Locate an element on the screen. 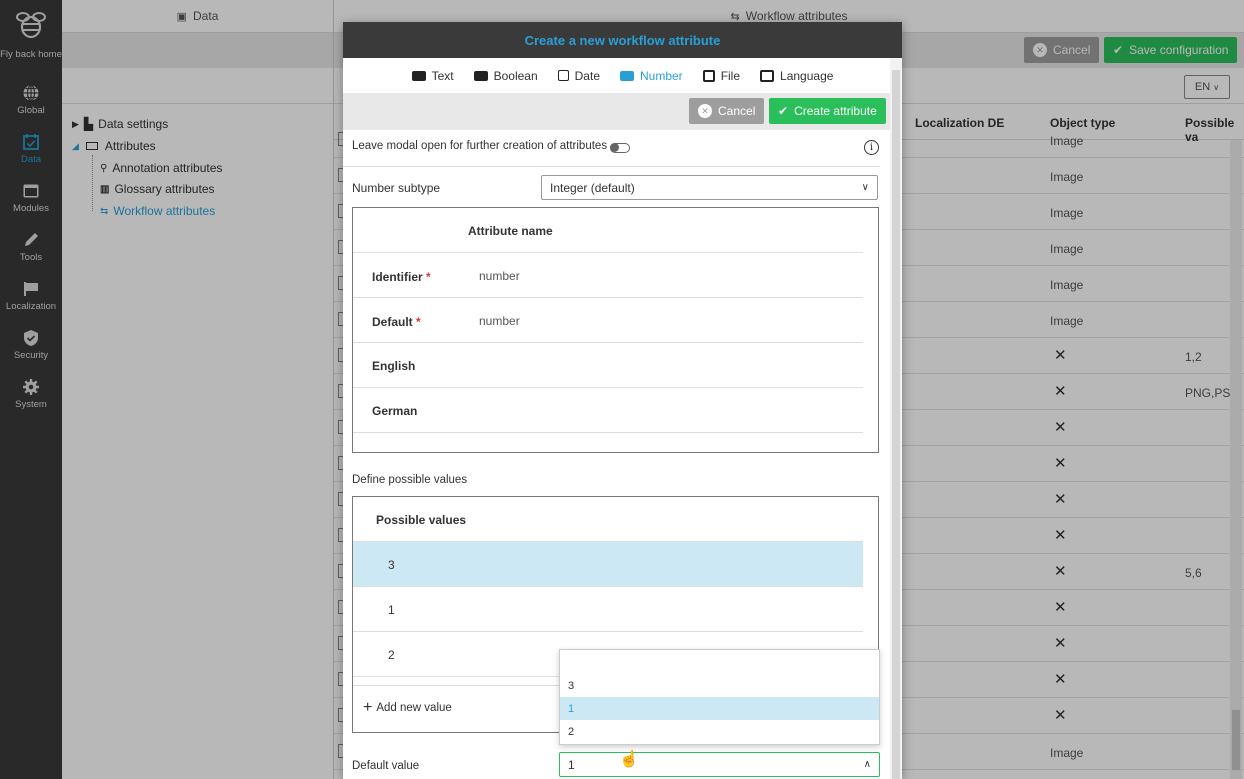 The image size is (1244, 779). tab-label: Number is located at coordinates (661, 75).